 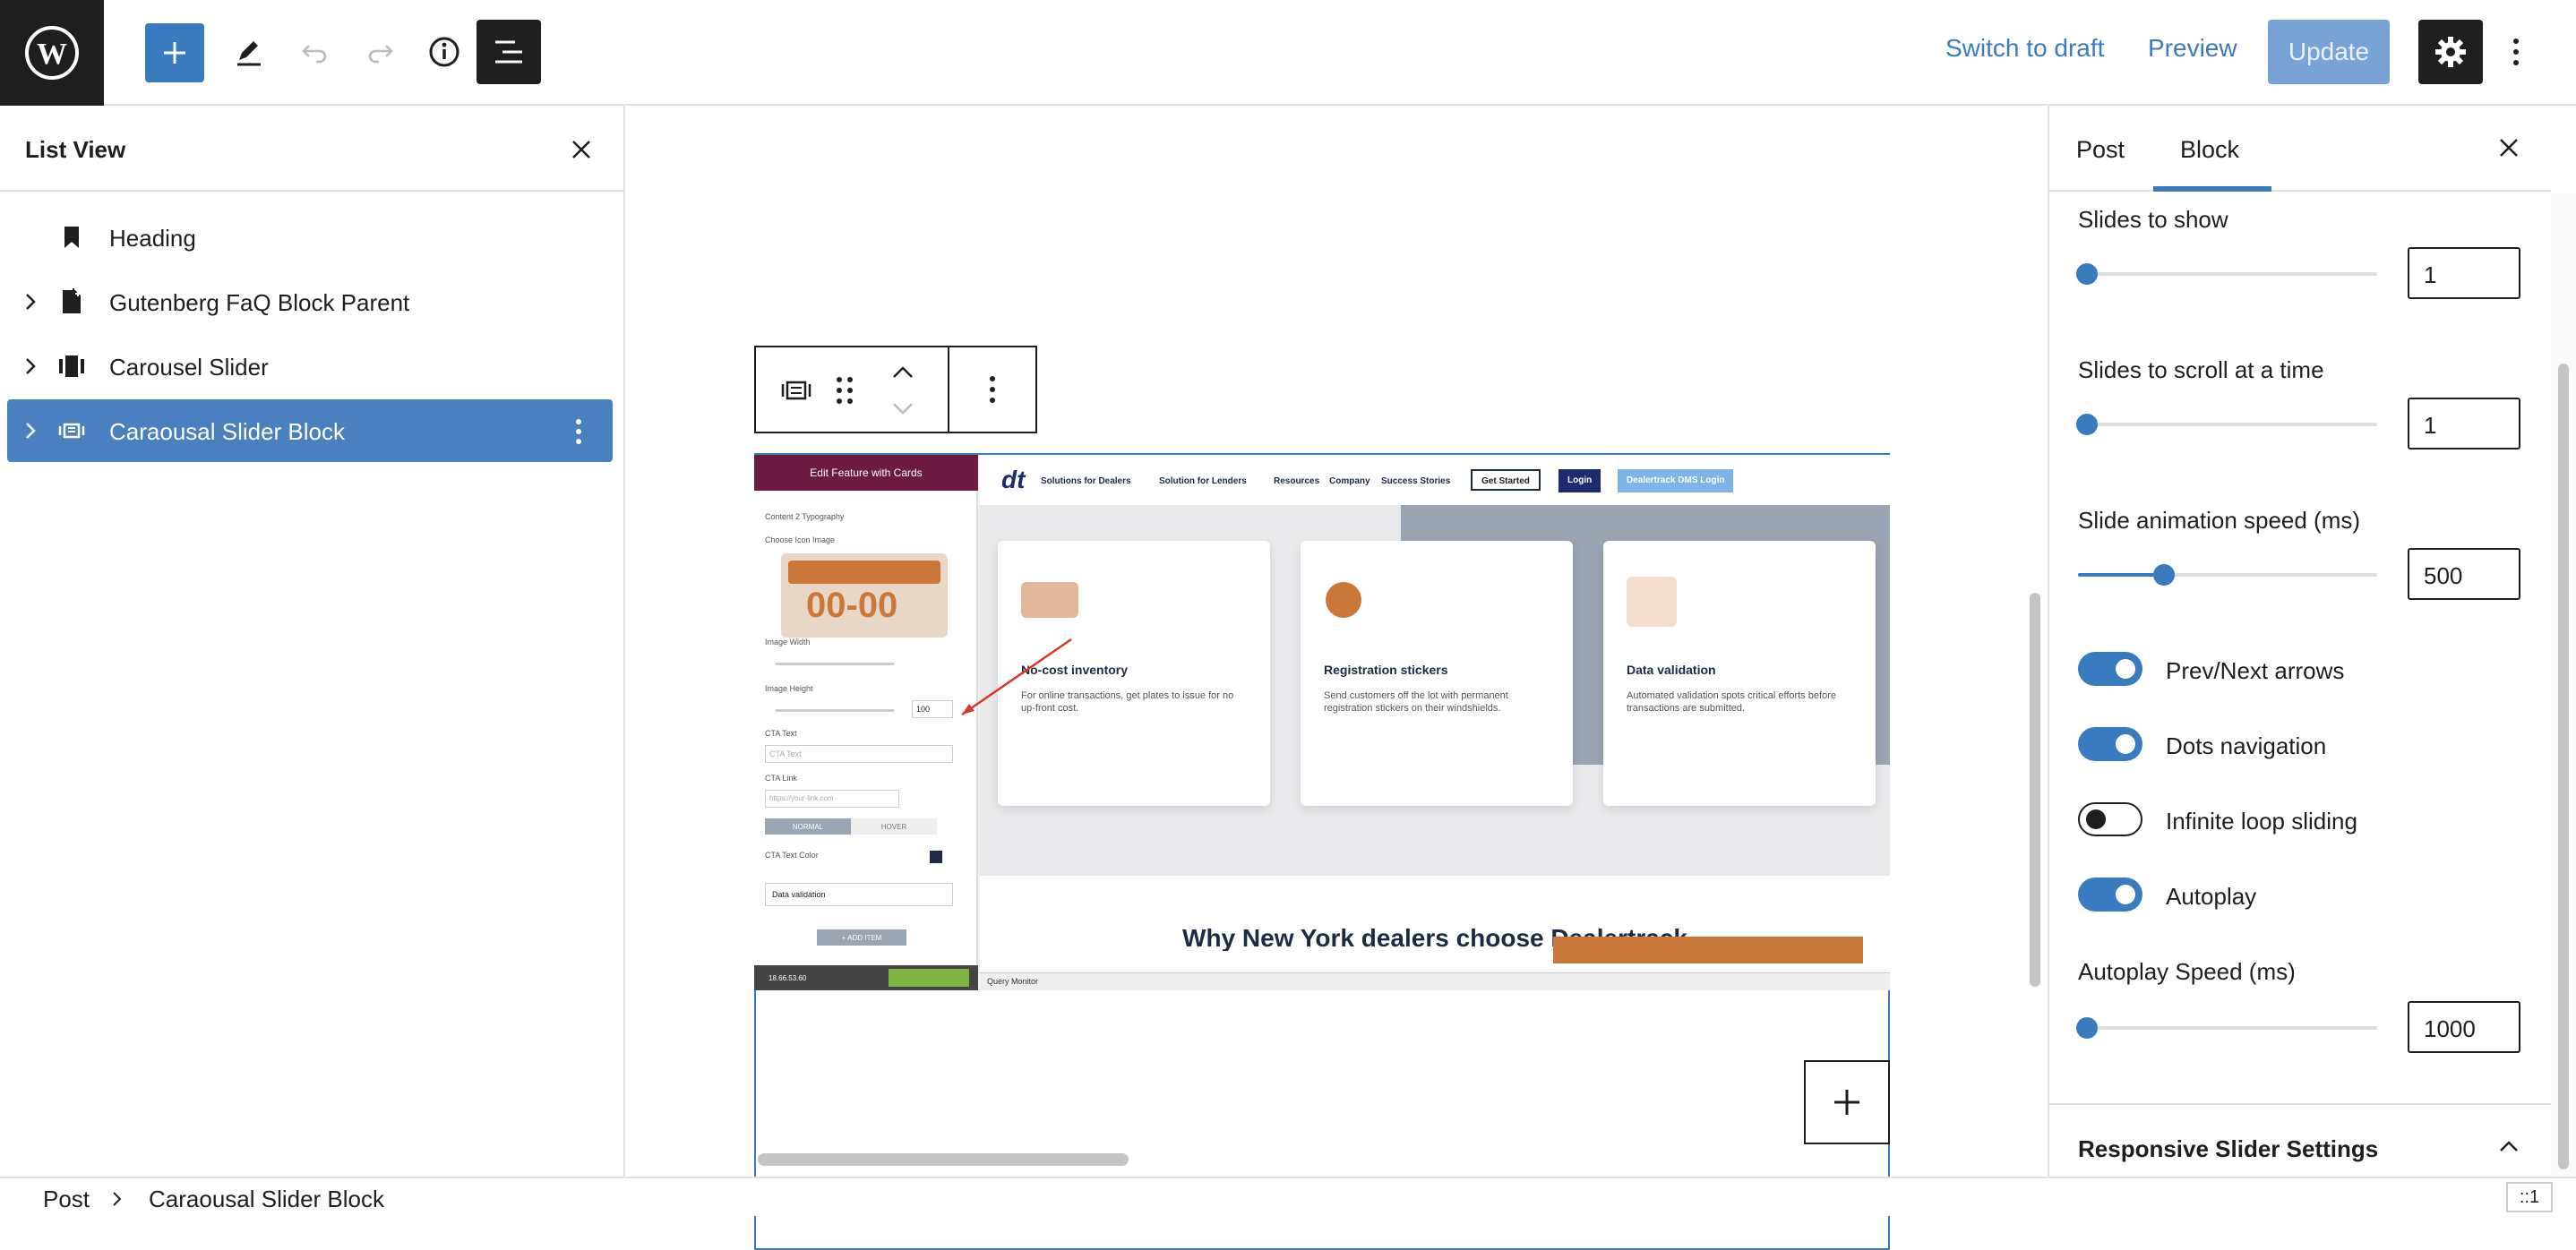 What do you see at coordinates (2192, 48) in the screenshot?
I see `preview-link: Preview` at bounding box center [2192, 48].